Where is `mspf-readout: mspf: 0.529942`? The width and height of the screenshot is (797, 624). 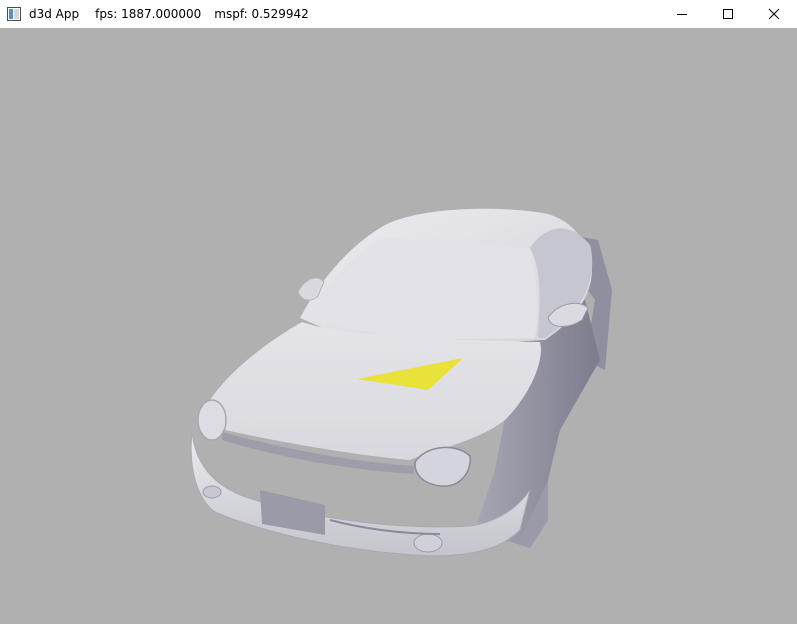 mspf-readout: mspf: 0.529942 is located at coordinates (261, 14).